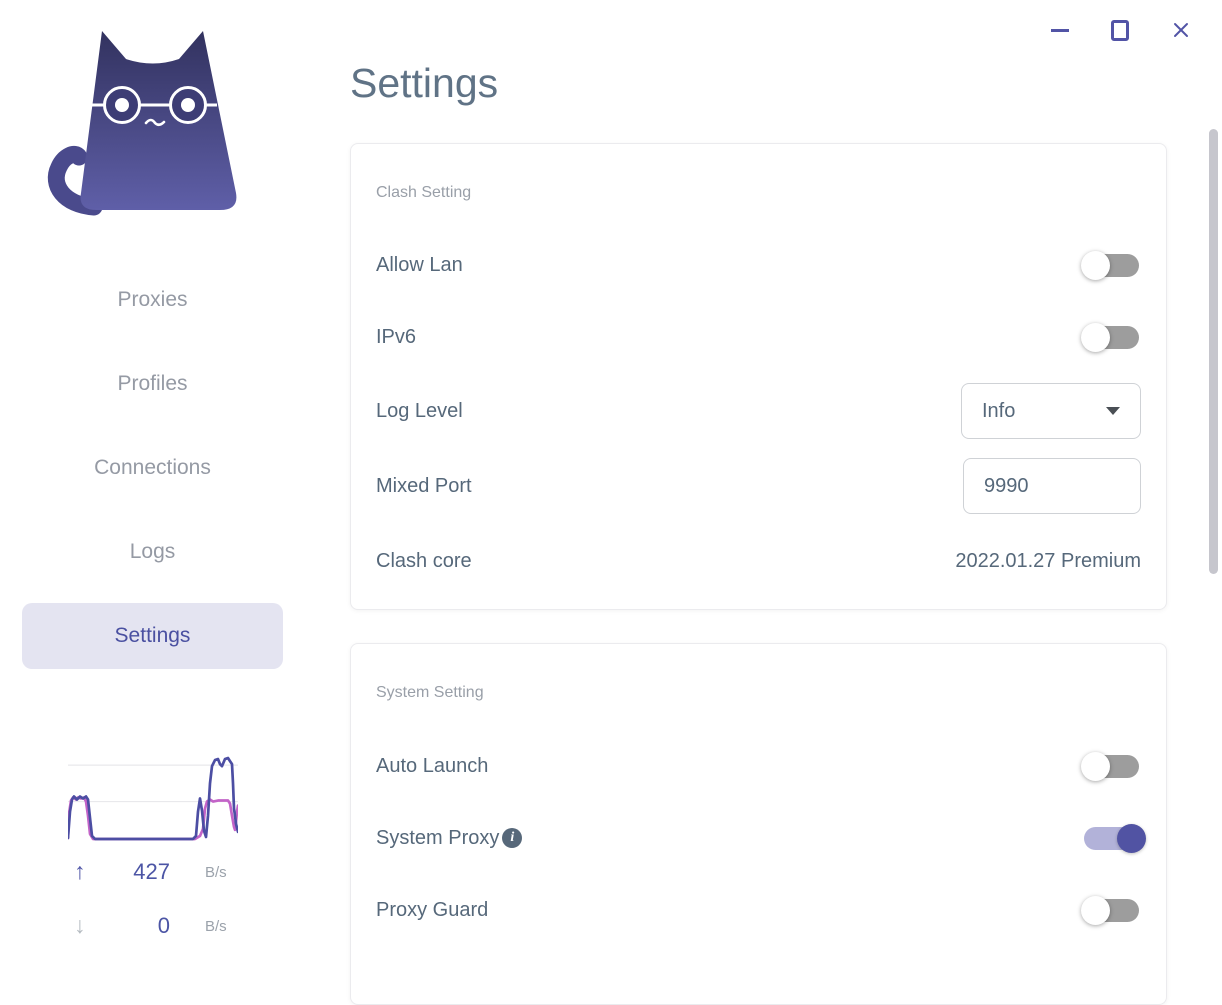  I want to click on sidebar-item-connections: Connections, so click(152, 468).